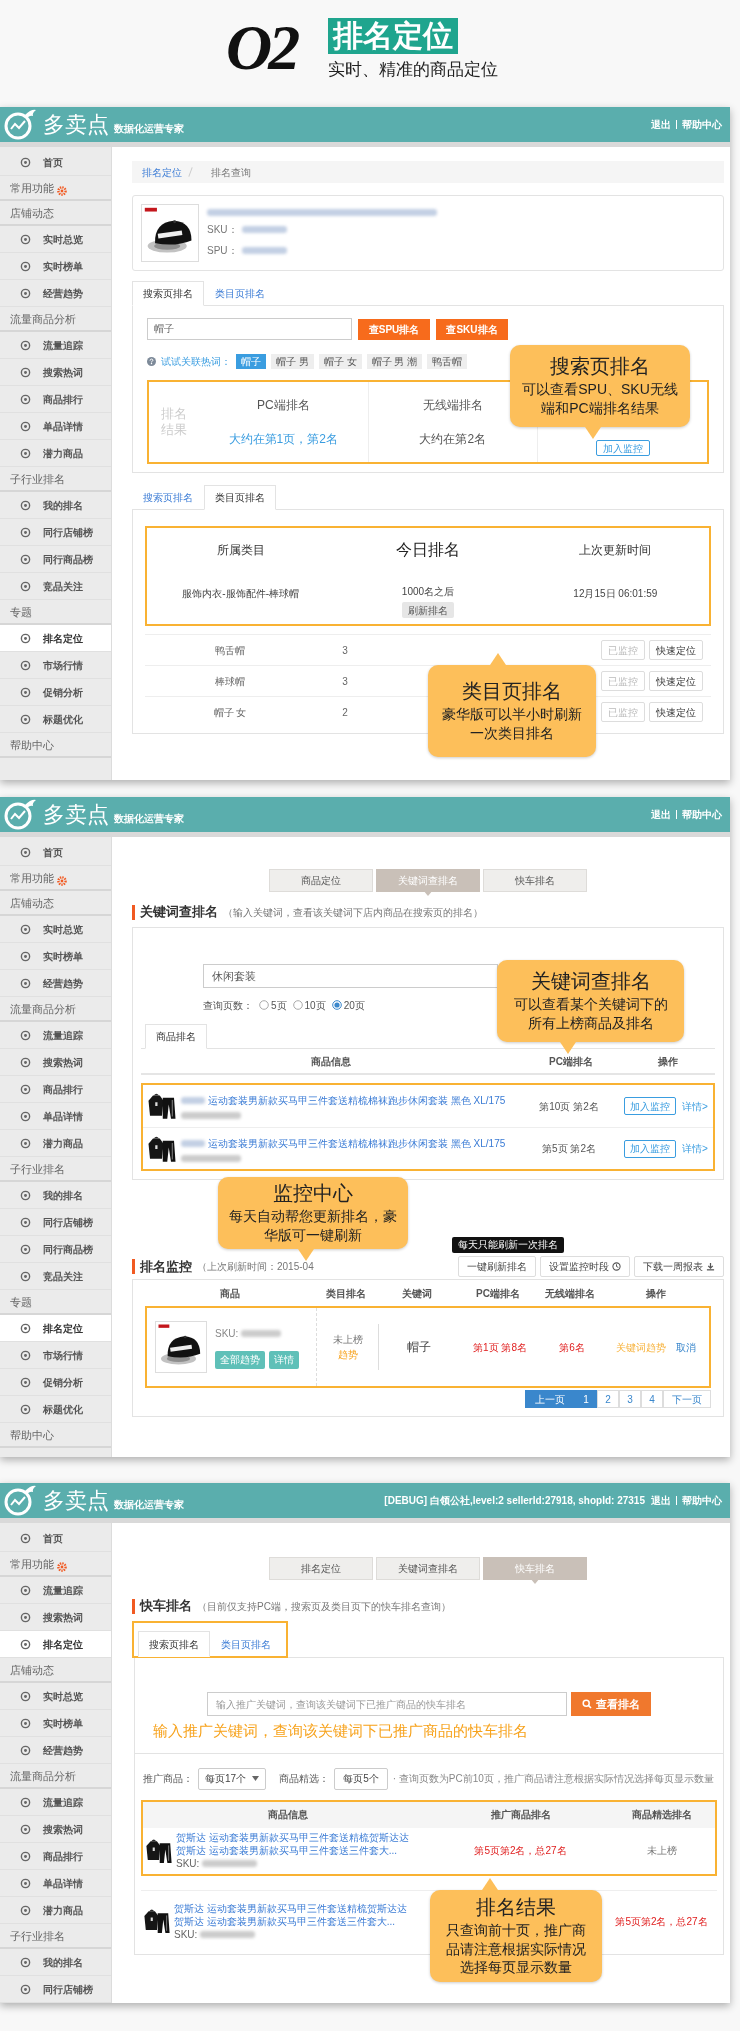  Describe the element at coordinates (686, 1347) in the screenshot. I see `cancel-link: 取消` at that location.